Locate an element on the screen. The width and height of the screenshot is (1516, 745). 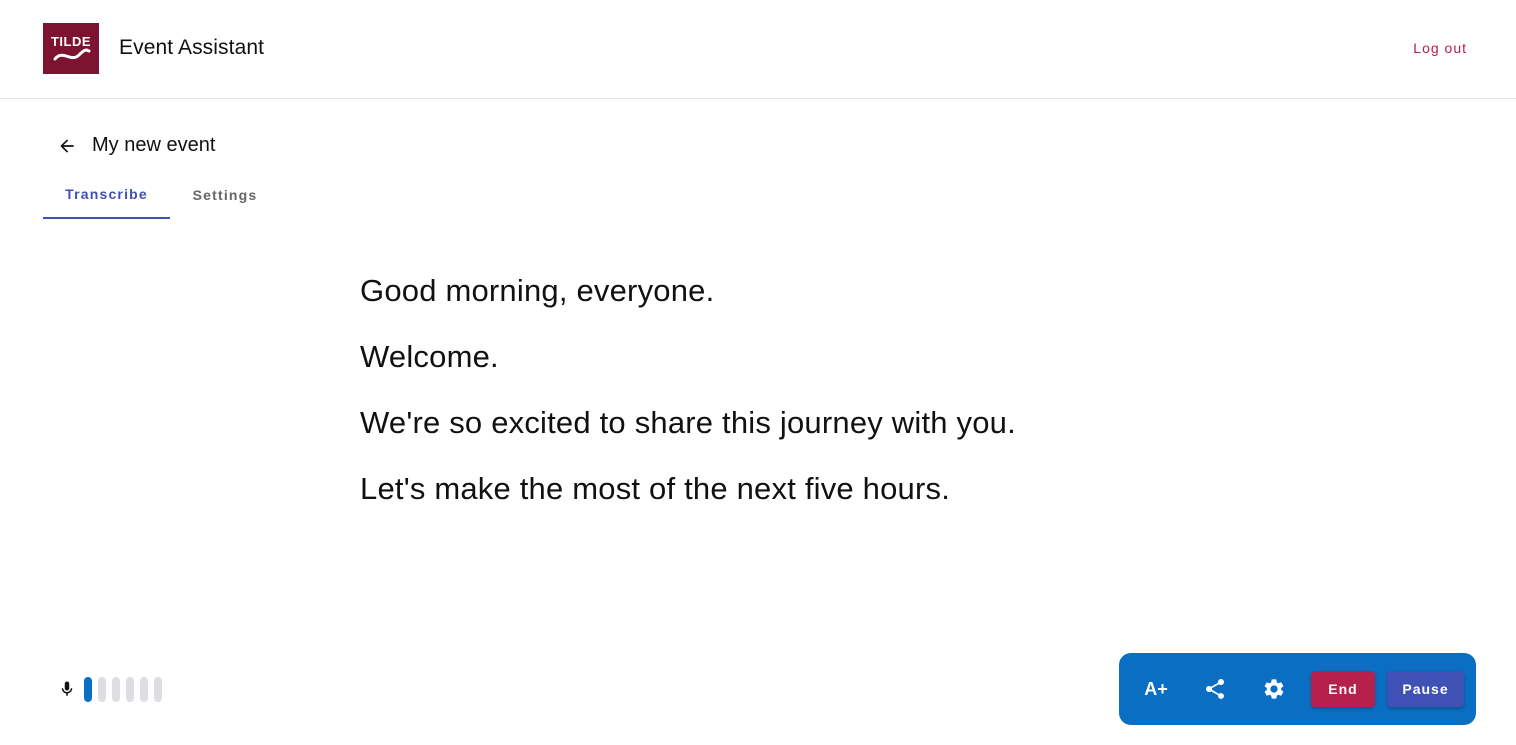
settings-button is located at coordinates (1274, 689).